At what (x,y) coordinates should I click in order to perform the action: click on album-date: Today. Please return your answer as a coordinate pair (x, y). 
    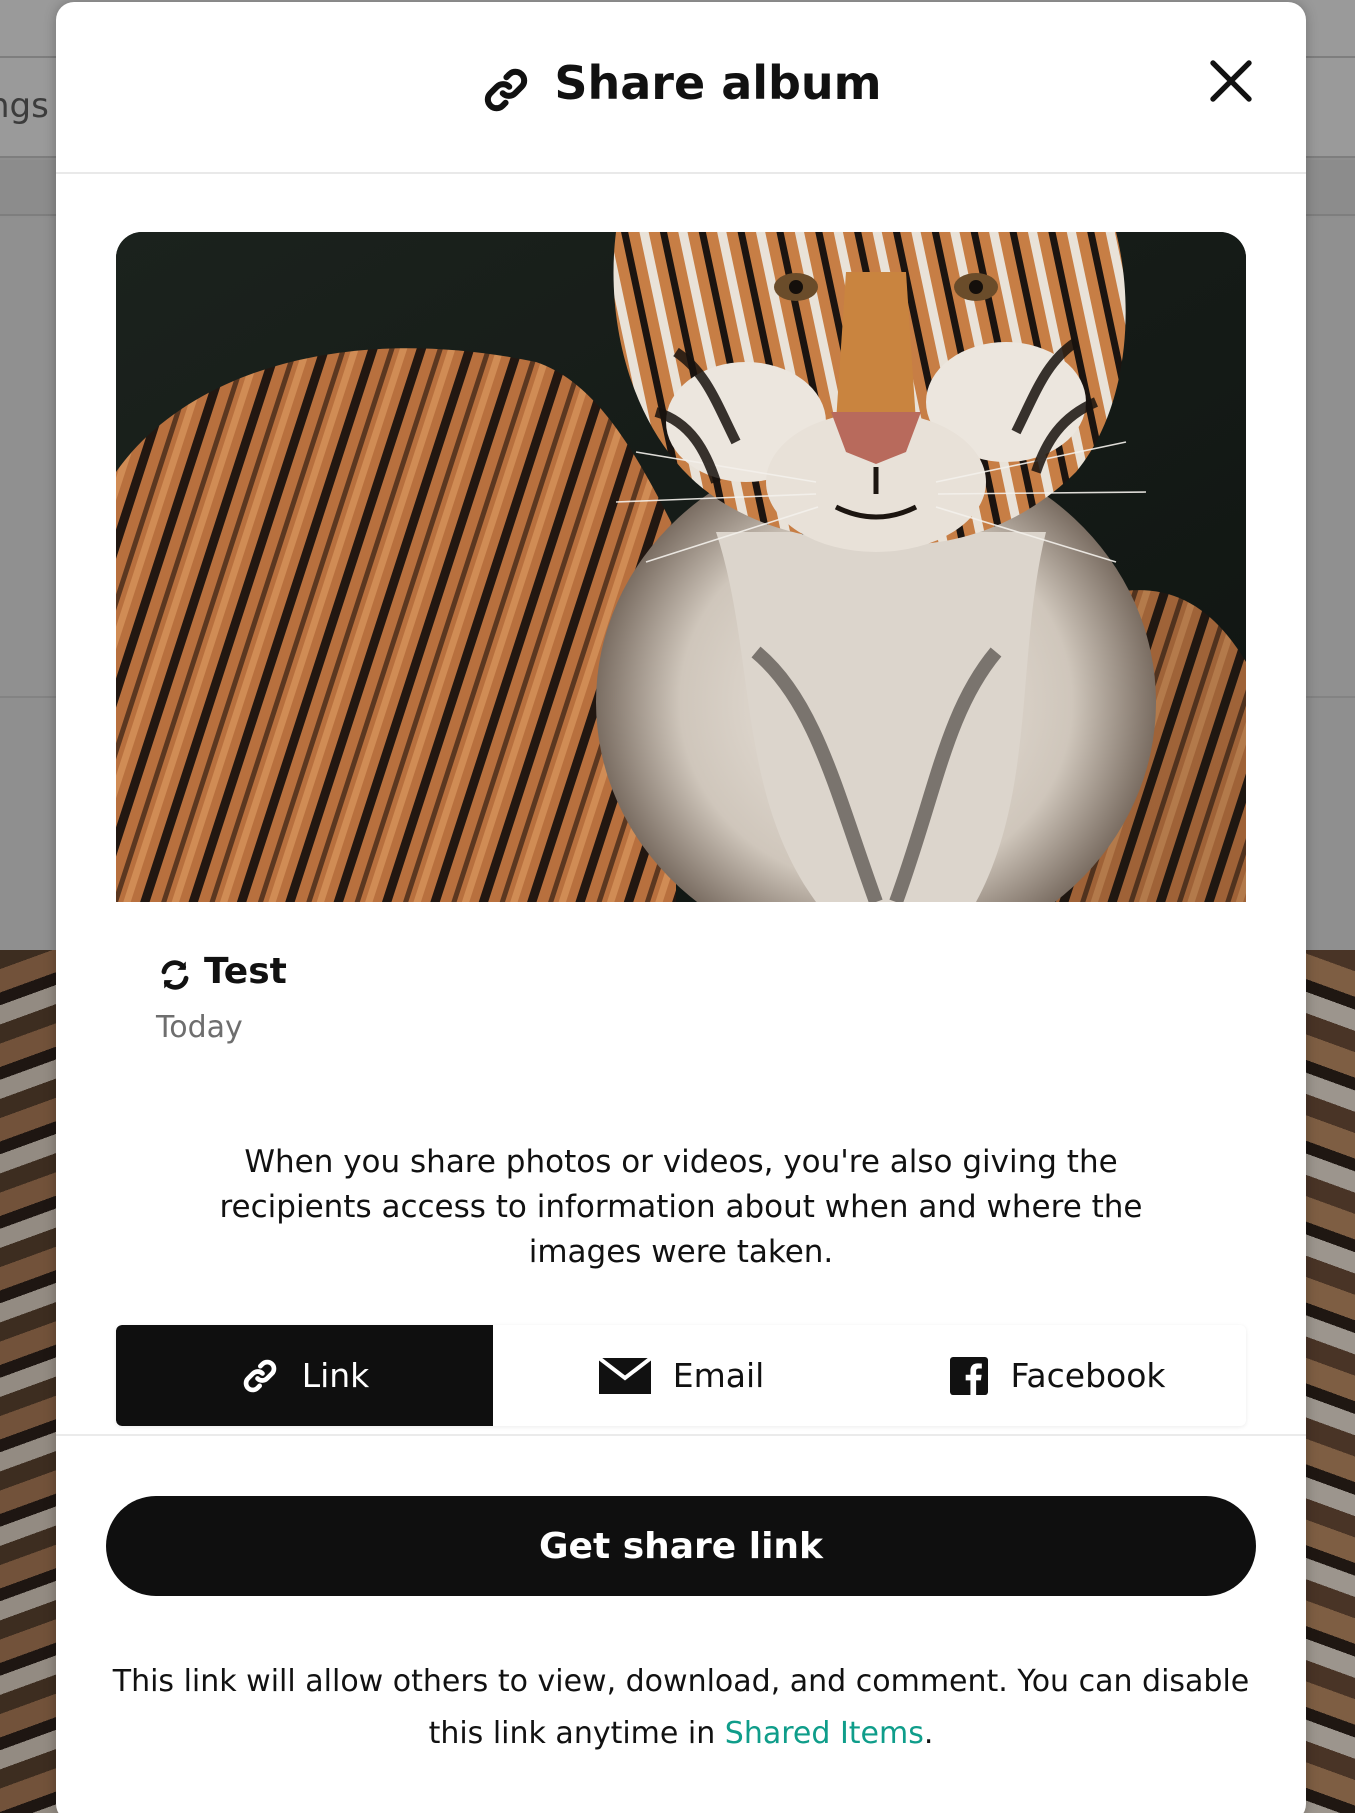
    Looking at the image, I should click on (199, 1027).